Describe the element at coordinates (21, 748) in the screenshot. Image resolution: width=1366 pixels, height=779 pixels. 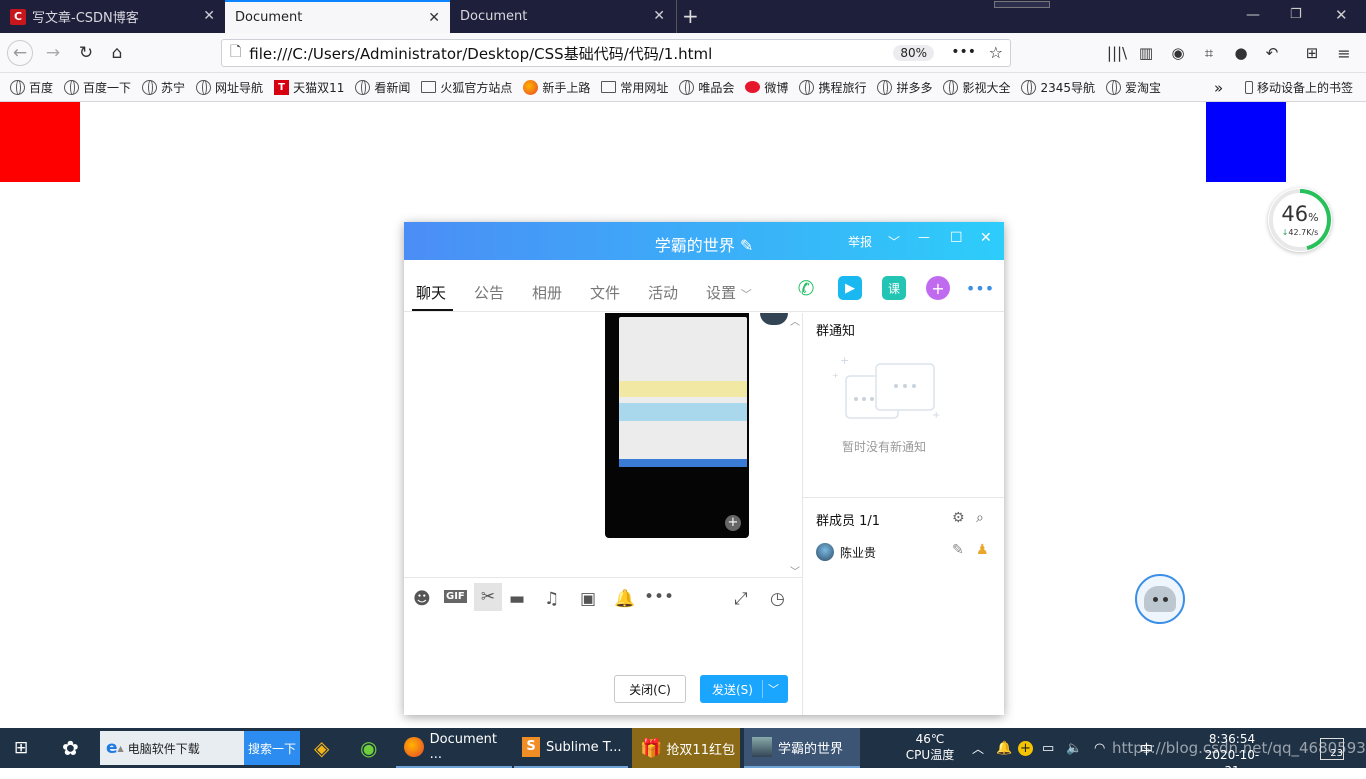
I see `windows-start-icon: ⊞` at that location.